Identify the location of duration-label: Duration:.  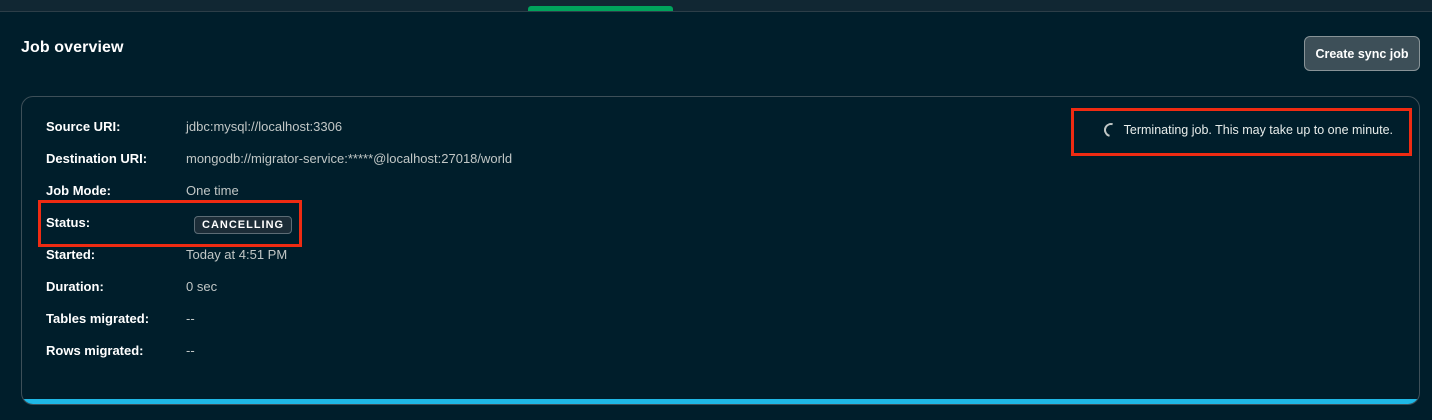
(75, 286).